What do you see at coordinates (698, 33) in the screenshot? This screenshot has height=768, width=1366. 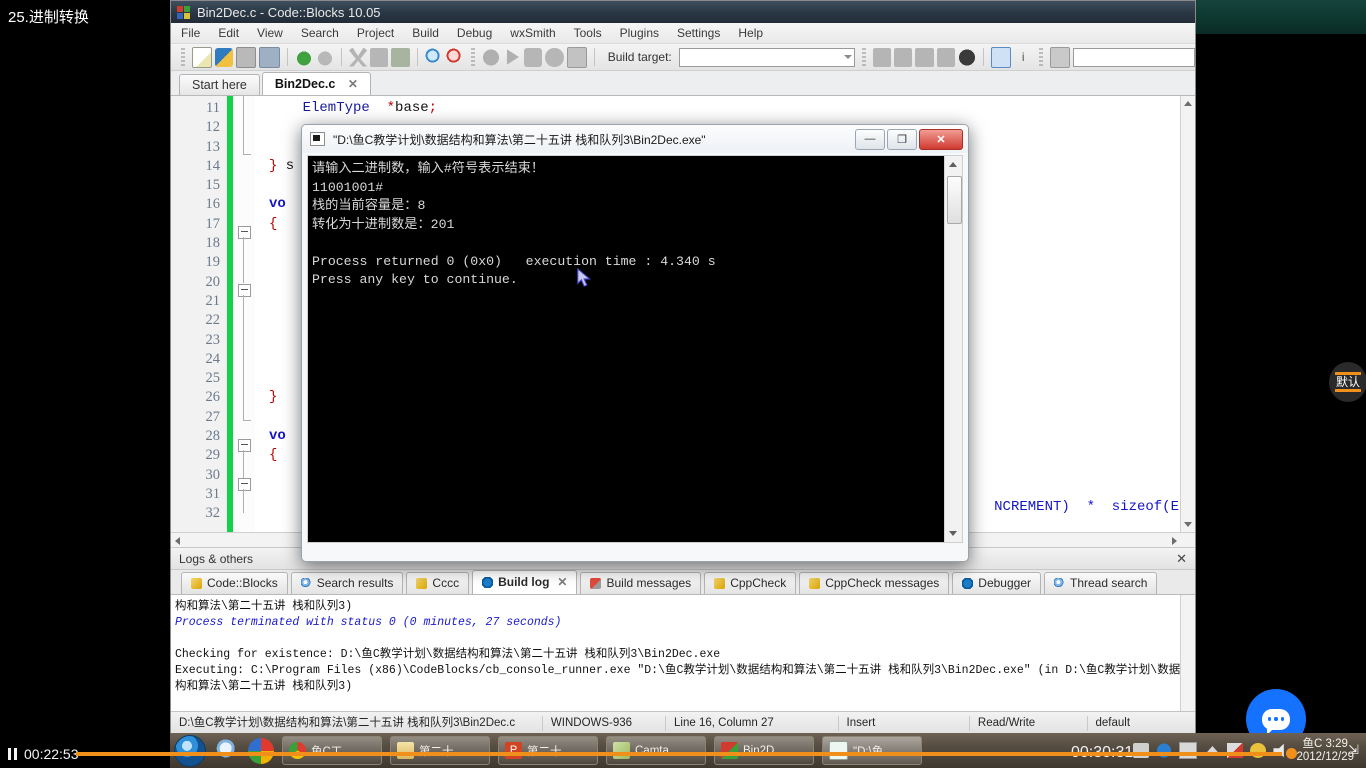 I see `menu-item-settings: Settings` at bounding box center [698, 33].